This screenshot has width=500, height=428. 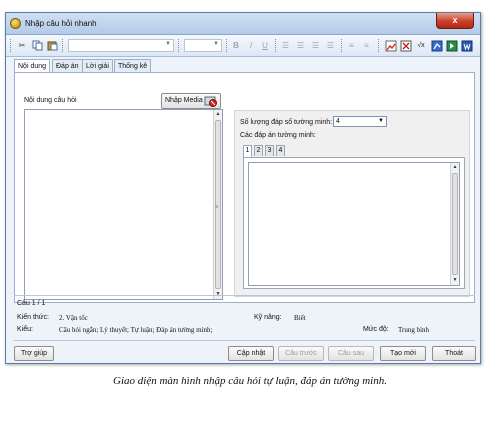 I want to click on button-divider, so click(x=244, y=340).